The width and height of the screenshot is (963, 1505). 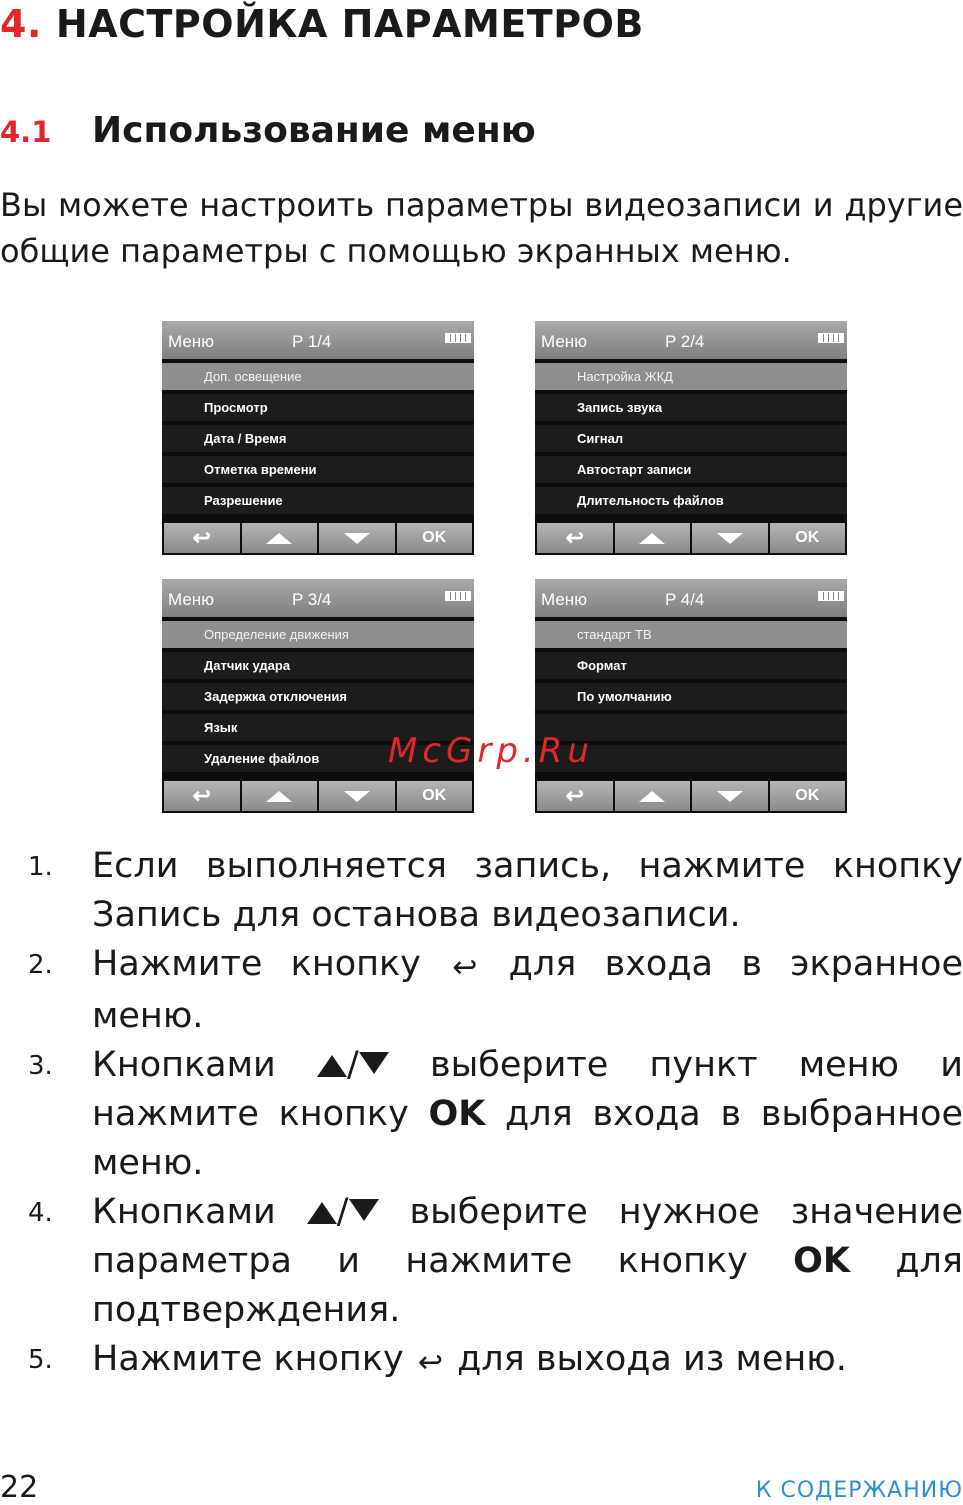 I want to click on step-text: для выхода из меню., so click(x=652, y=1359).